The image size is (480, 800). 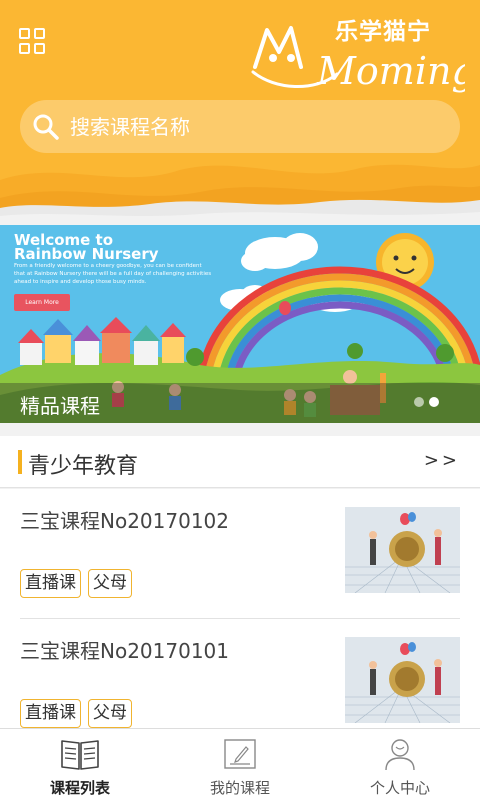 What do you see at coordinates (42, 302) in the screenshot?
I see `learn-more-button: Learn More` at bounding box center [42, 302].